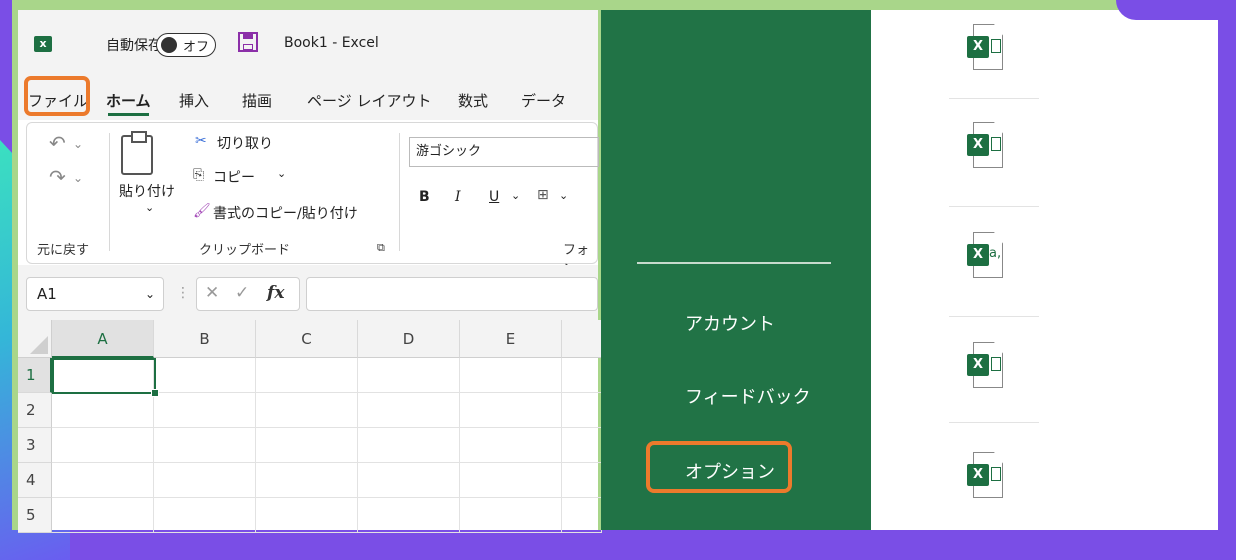  What do you see at coordinates (248, 42) in the screenshot?
I see `save-icon` at bounding box center [248, 42].